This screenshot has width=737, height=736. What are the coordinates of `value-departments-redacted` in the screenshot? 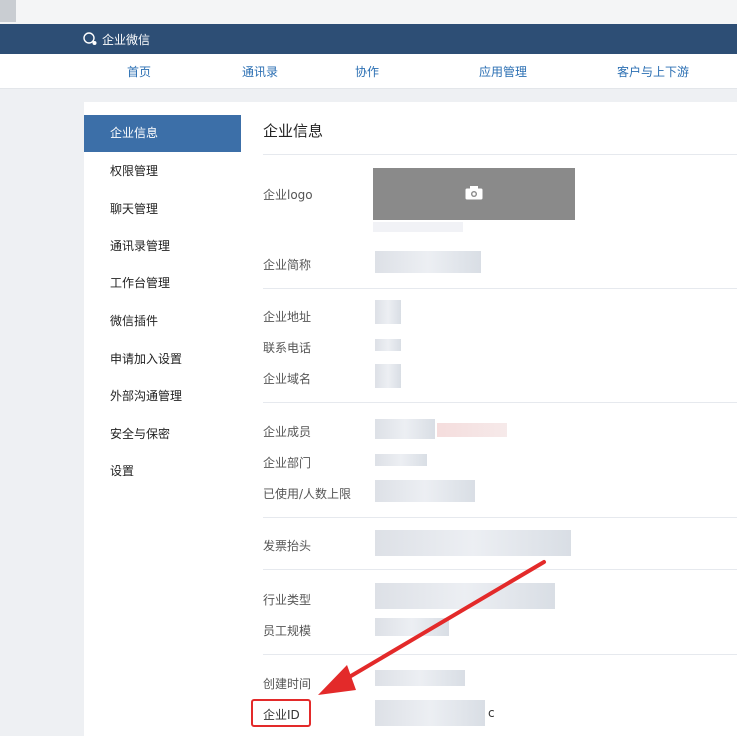 It's located at (401, 460).